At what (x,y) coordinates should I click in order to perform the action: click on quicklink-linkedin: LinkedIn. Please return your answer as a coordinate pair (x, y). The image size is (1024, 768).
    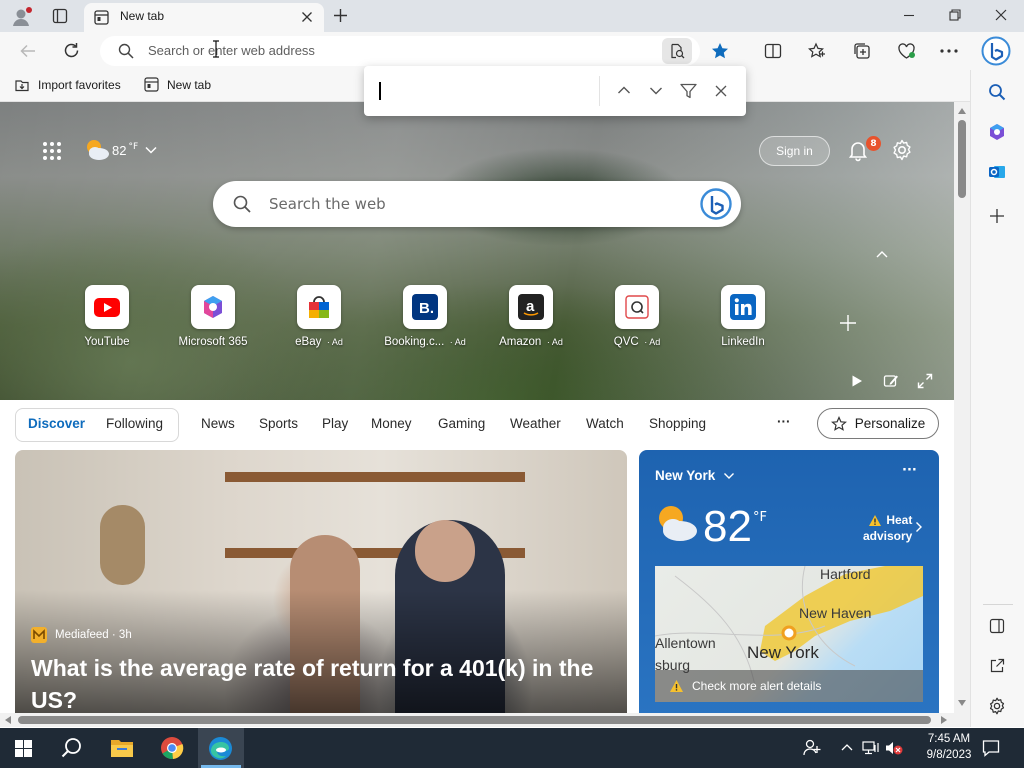
    Looking at the image, I should click on (743, 316).